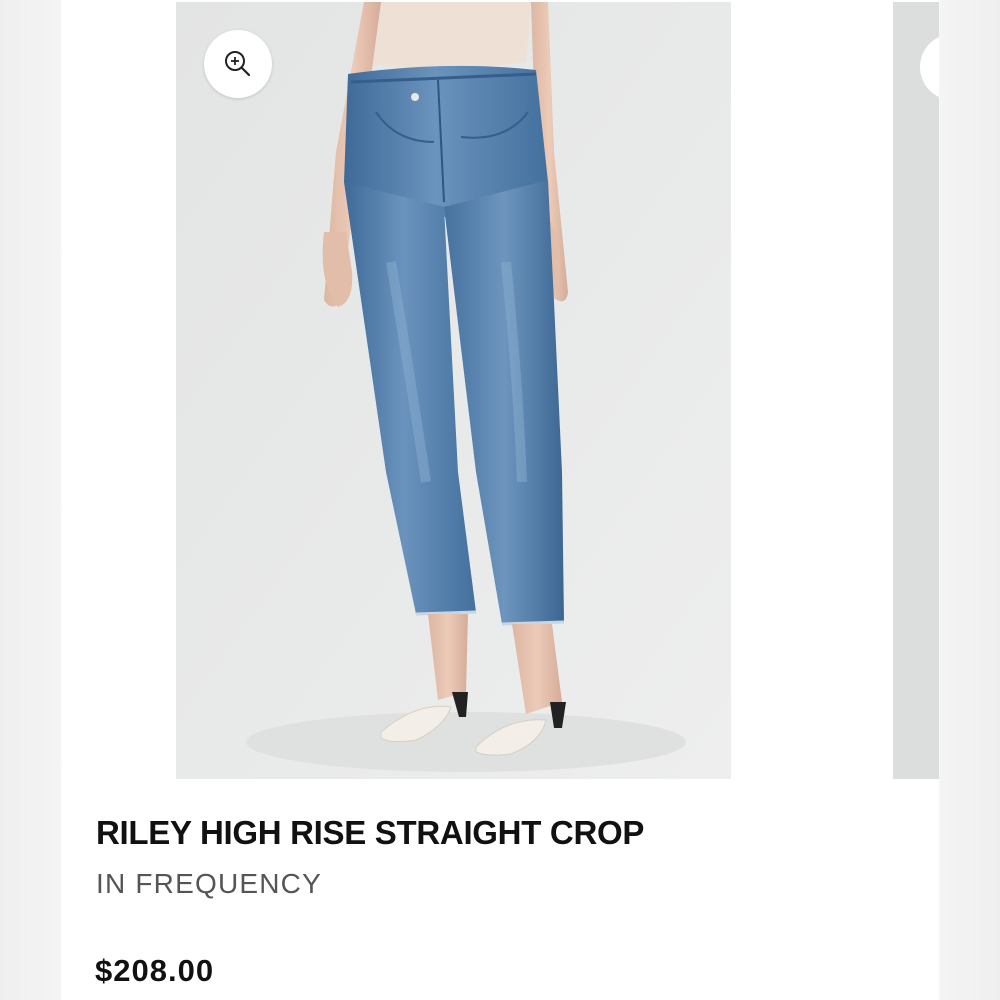  I want to click on zoom-in-icon, so click(238, 64).